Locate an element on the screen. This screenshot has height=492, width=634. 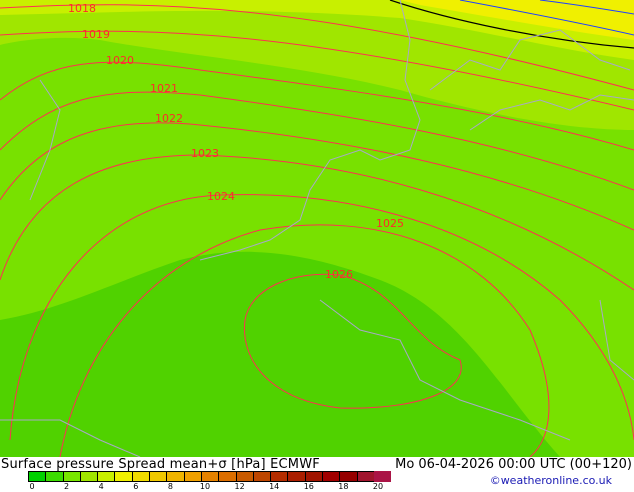
isobar-label: 1021 is located at coordinates (164, 88).